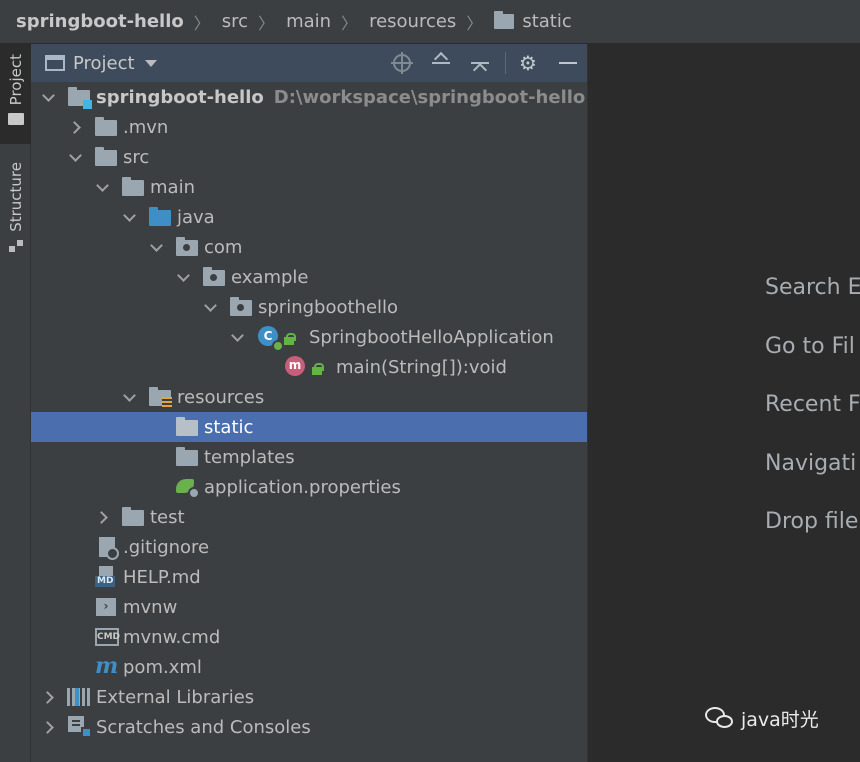  What do you see at coordinates (402, 63) in the screenshot?
I see `locate-file-button` at bounding box center [402, 63].